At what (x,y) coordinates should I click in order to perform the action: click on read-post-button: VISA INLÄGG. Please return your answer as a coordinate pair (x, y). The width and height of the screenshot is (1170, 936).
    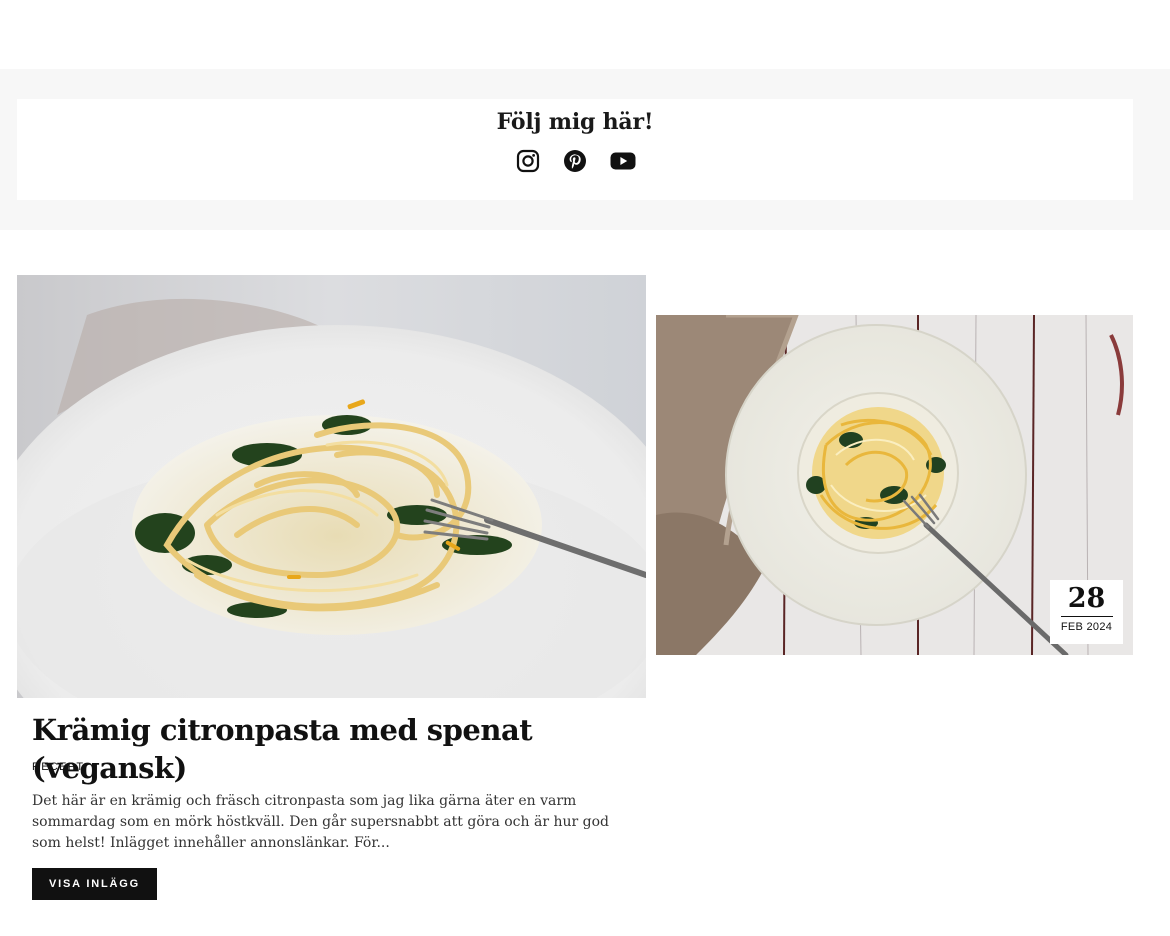
    Looking at the image, I should click on (94, 884).